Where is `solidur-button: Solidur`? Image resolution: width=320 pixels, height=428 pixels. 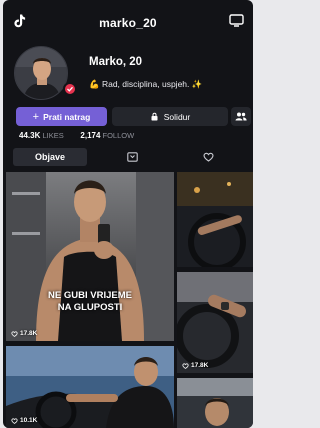
solidur-button: Solidur is located at coordinates (170, 116).